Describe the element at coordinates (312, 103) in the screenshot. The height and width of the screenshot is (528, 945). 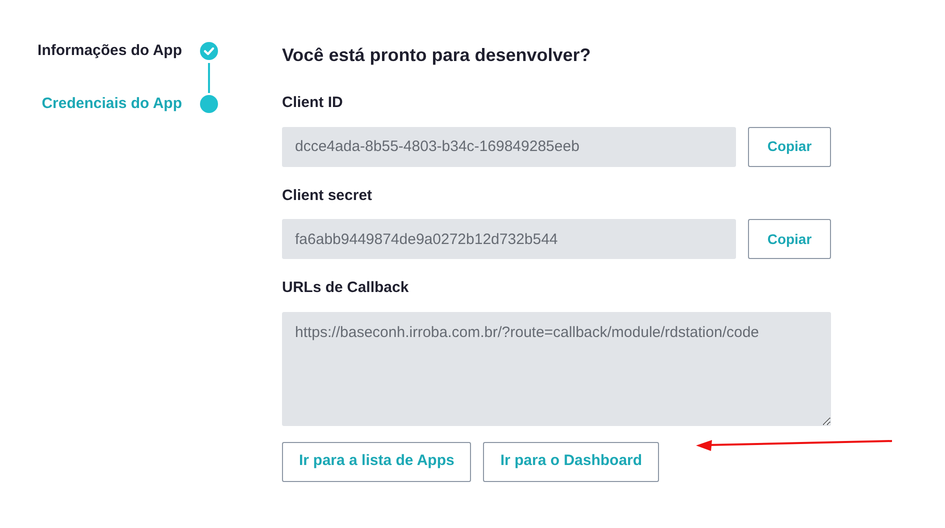
I see `field-label: Client ID` at that location.